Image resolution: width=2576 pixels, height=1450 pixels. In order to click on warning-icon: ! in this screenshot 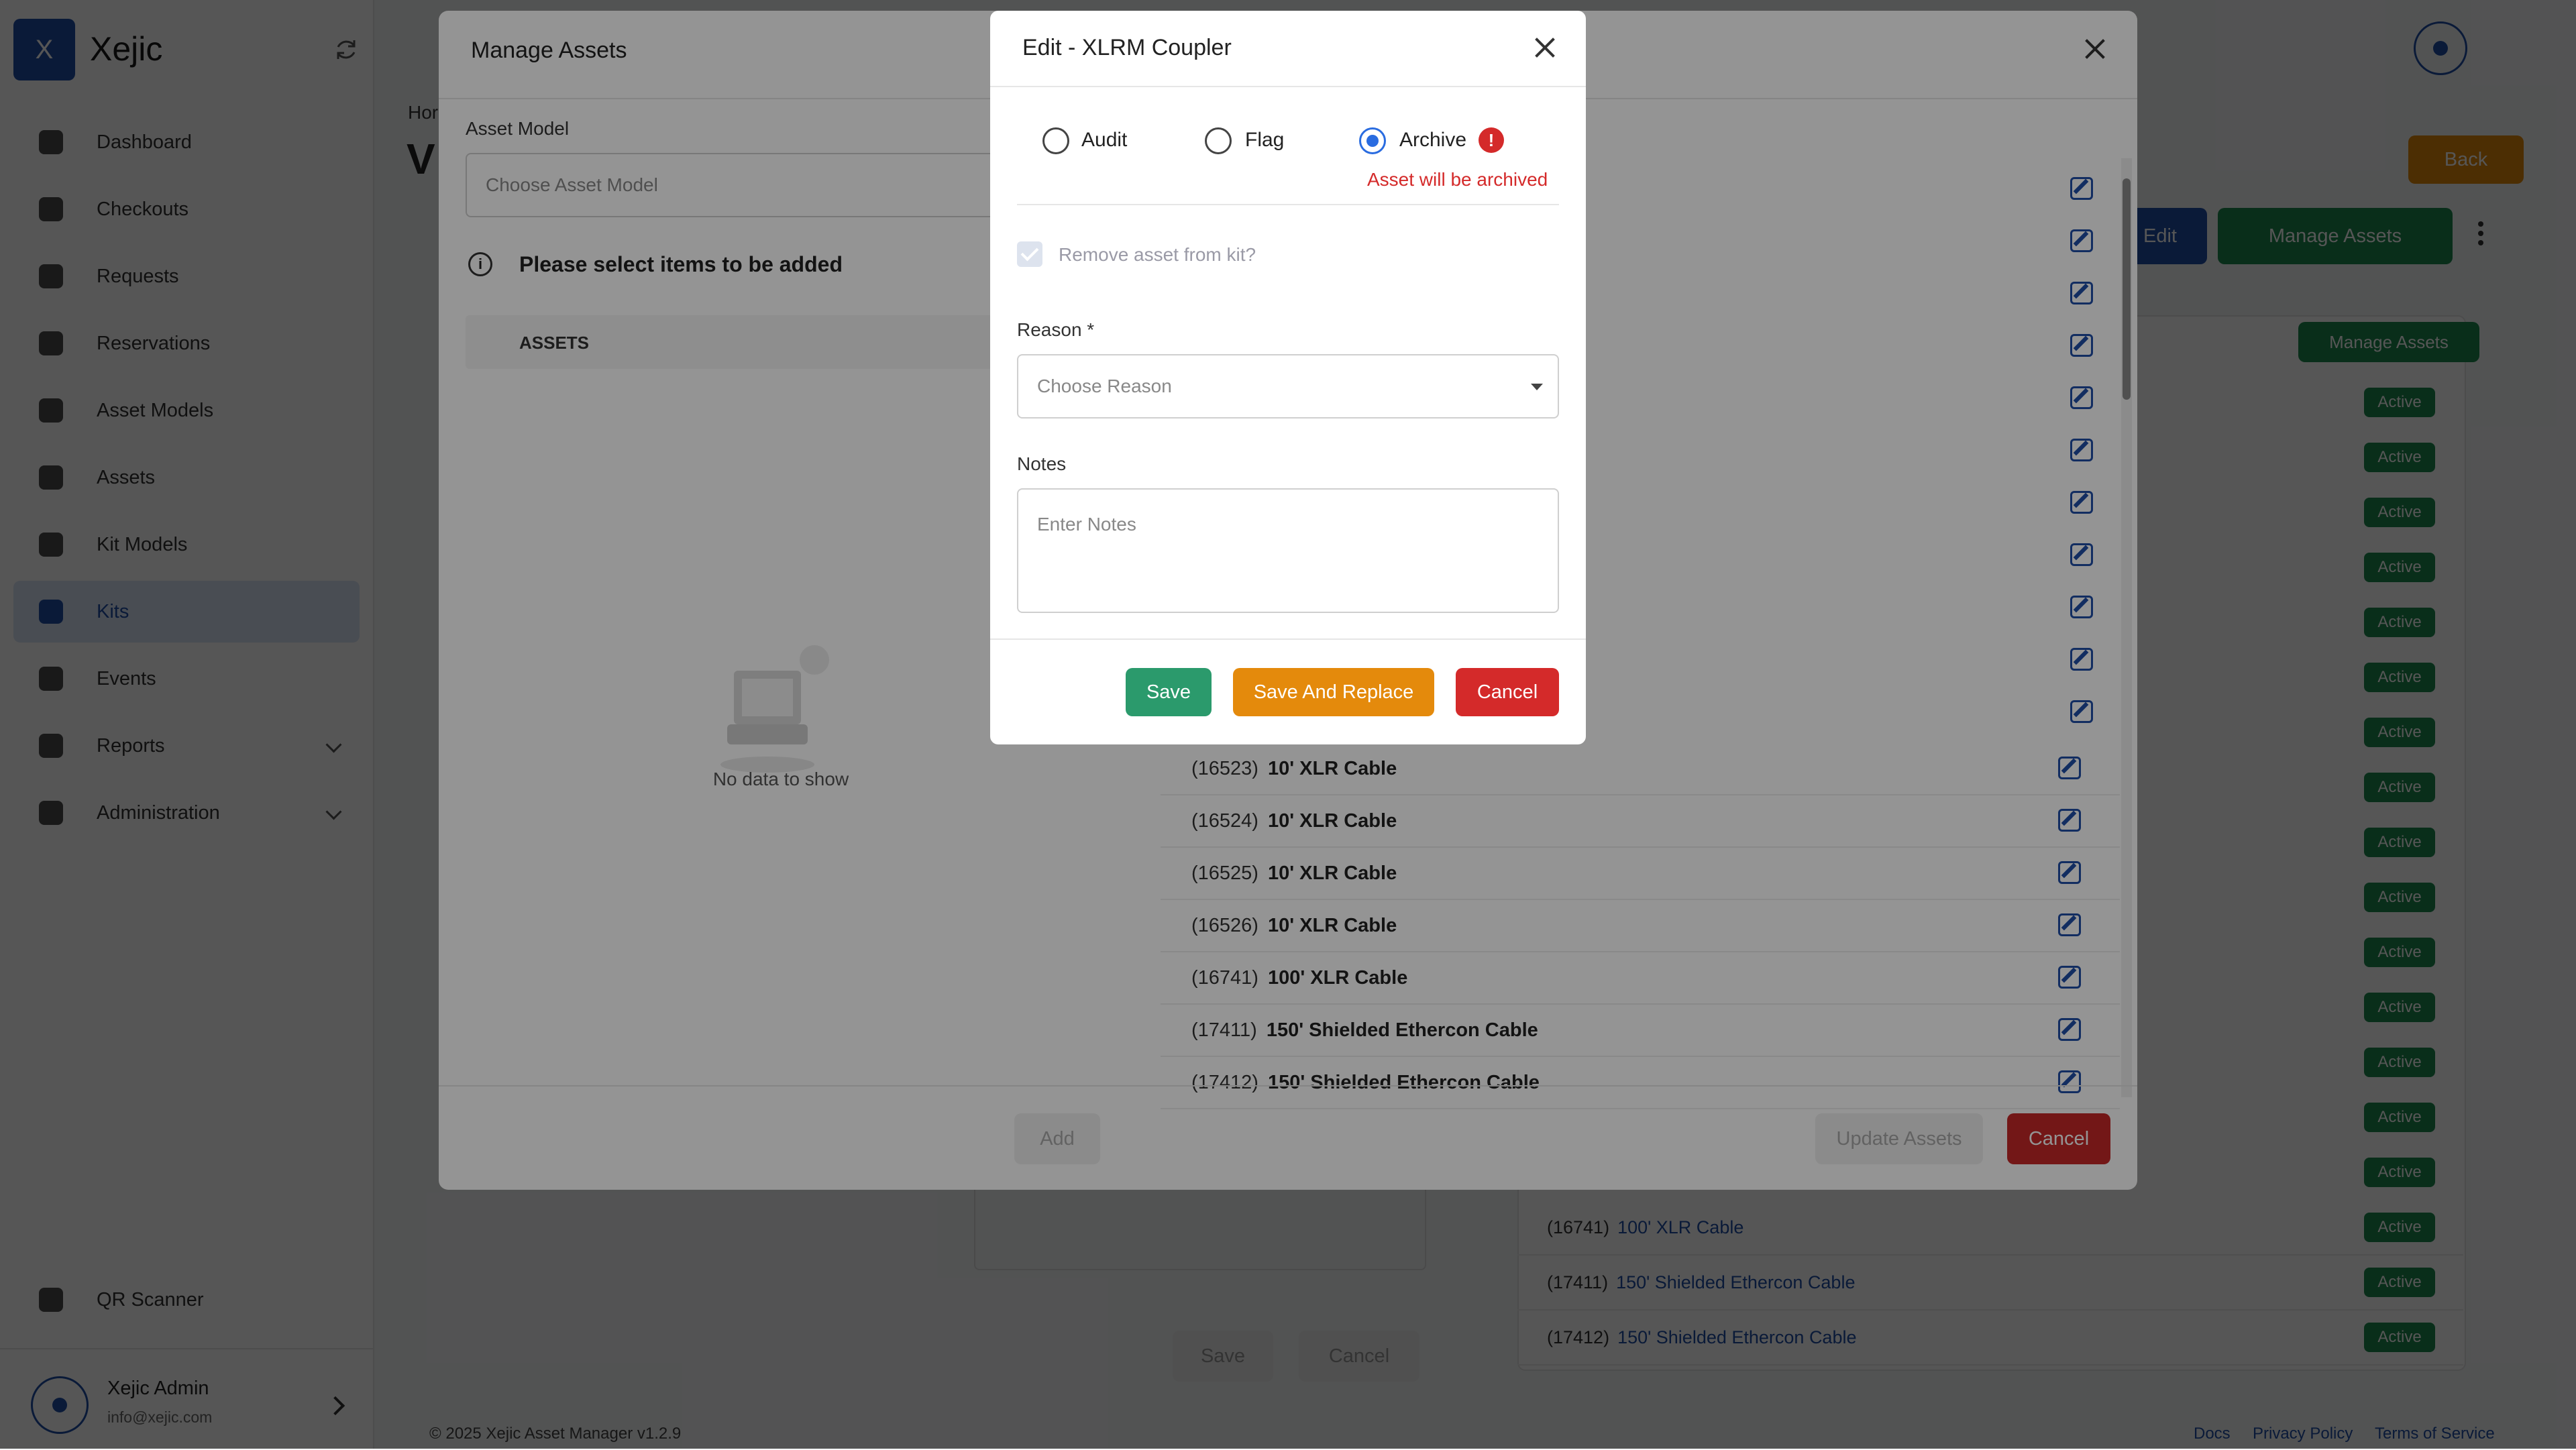, I will do `click(1491, 140)`.